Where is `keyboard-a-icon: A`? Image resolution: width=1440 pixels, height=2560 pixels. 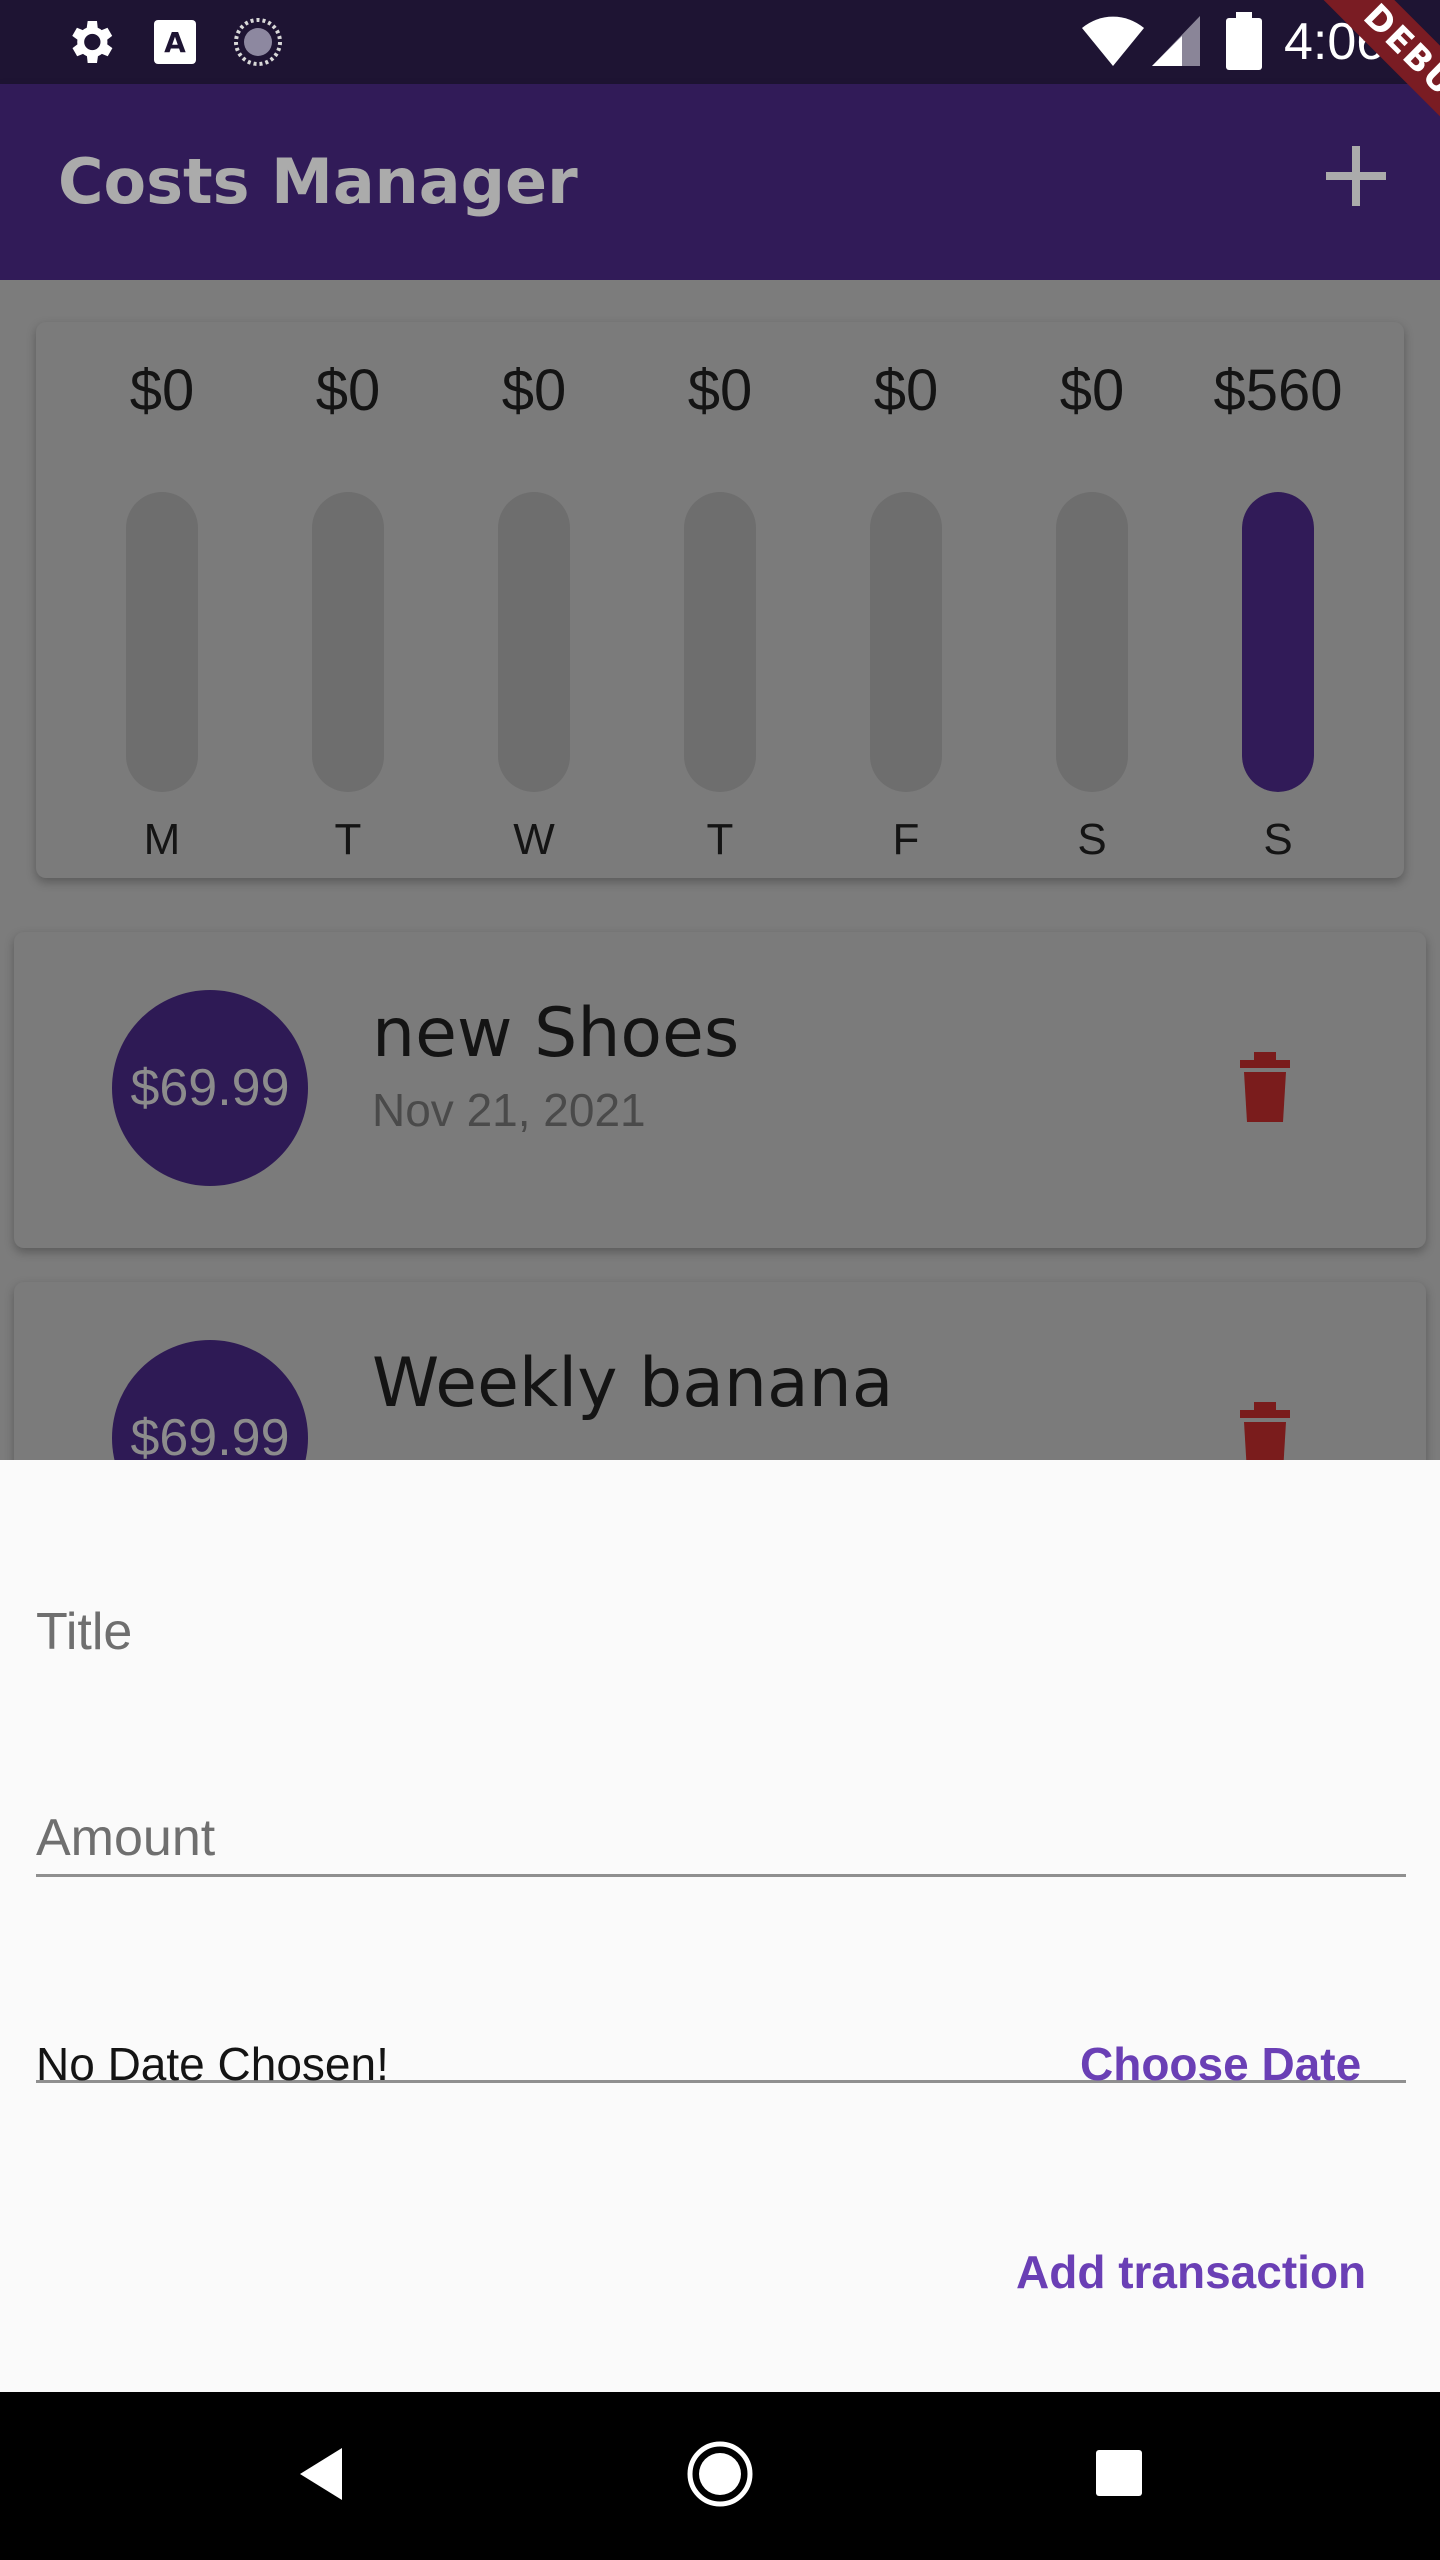 keyboard-a-icon: A is located at coordinates (175, 42).